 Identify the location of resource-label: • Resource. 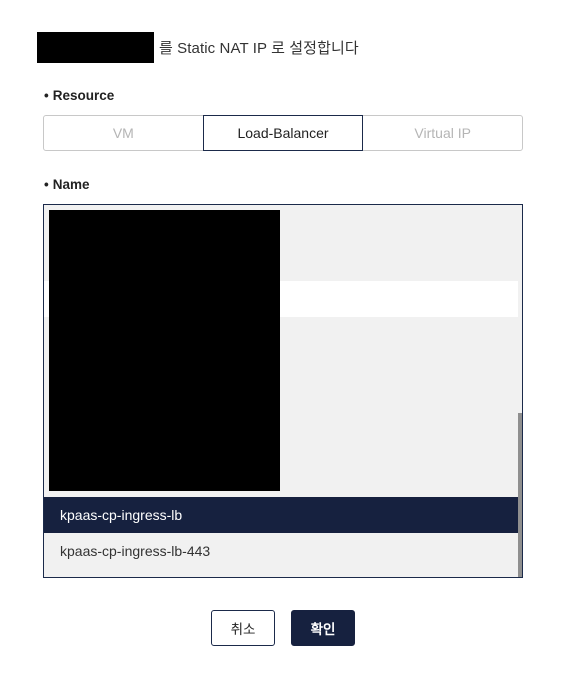
(79, 95).